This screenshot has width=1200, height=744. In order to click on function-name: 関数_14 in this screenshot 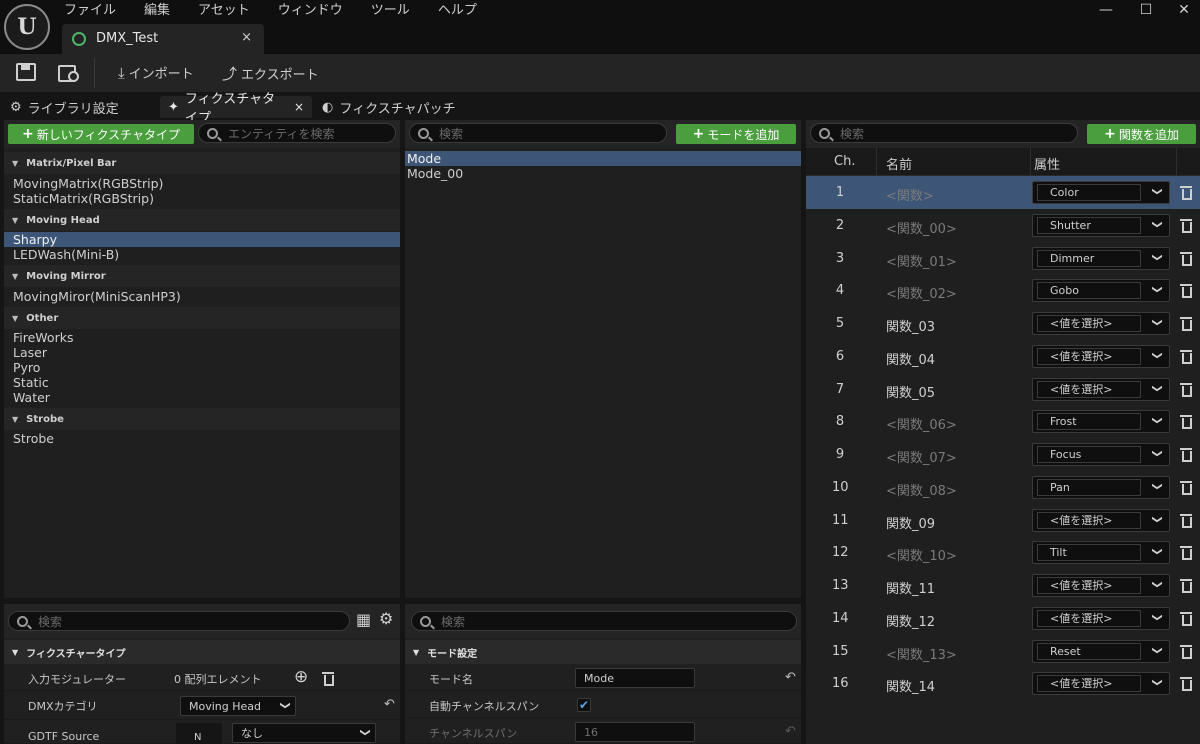, I will do `click(910, 685)`.